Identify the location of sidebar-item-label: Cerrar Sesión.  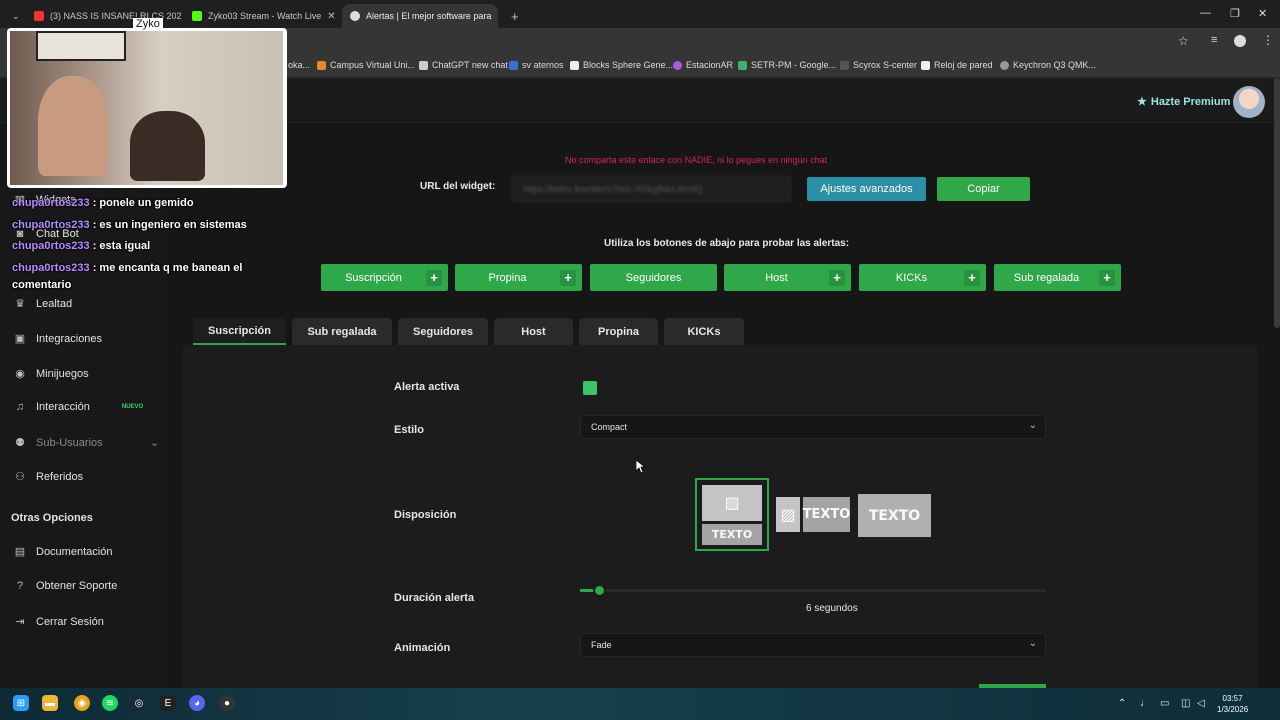
(70, 621).